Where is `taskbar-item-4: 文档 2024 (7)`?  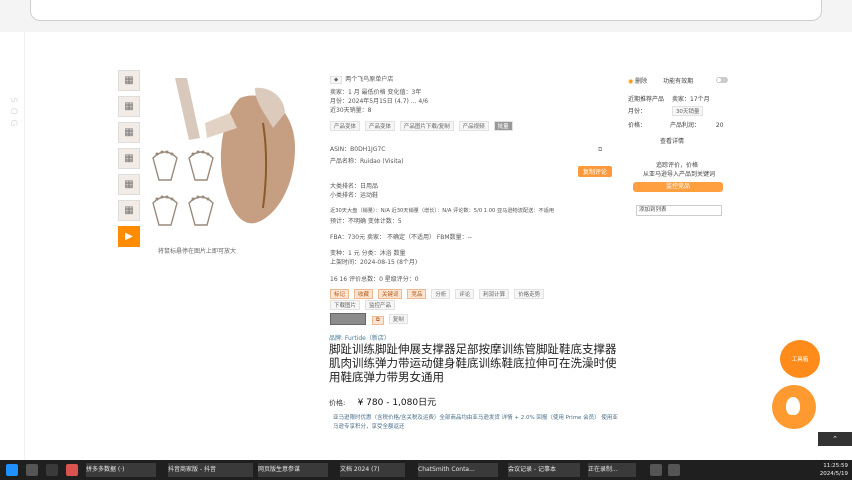
taskbar-item-4: 文档 2024 (7) is located at coordinates (372, 470).